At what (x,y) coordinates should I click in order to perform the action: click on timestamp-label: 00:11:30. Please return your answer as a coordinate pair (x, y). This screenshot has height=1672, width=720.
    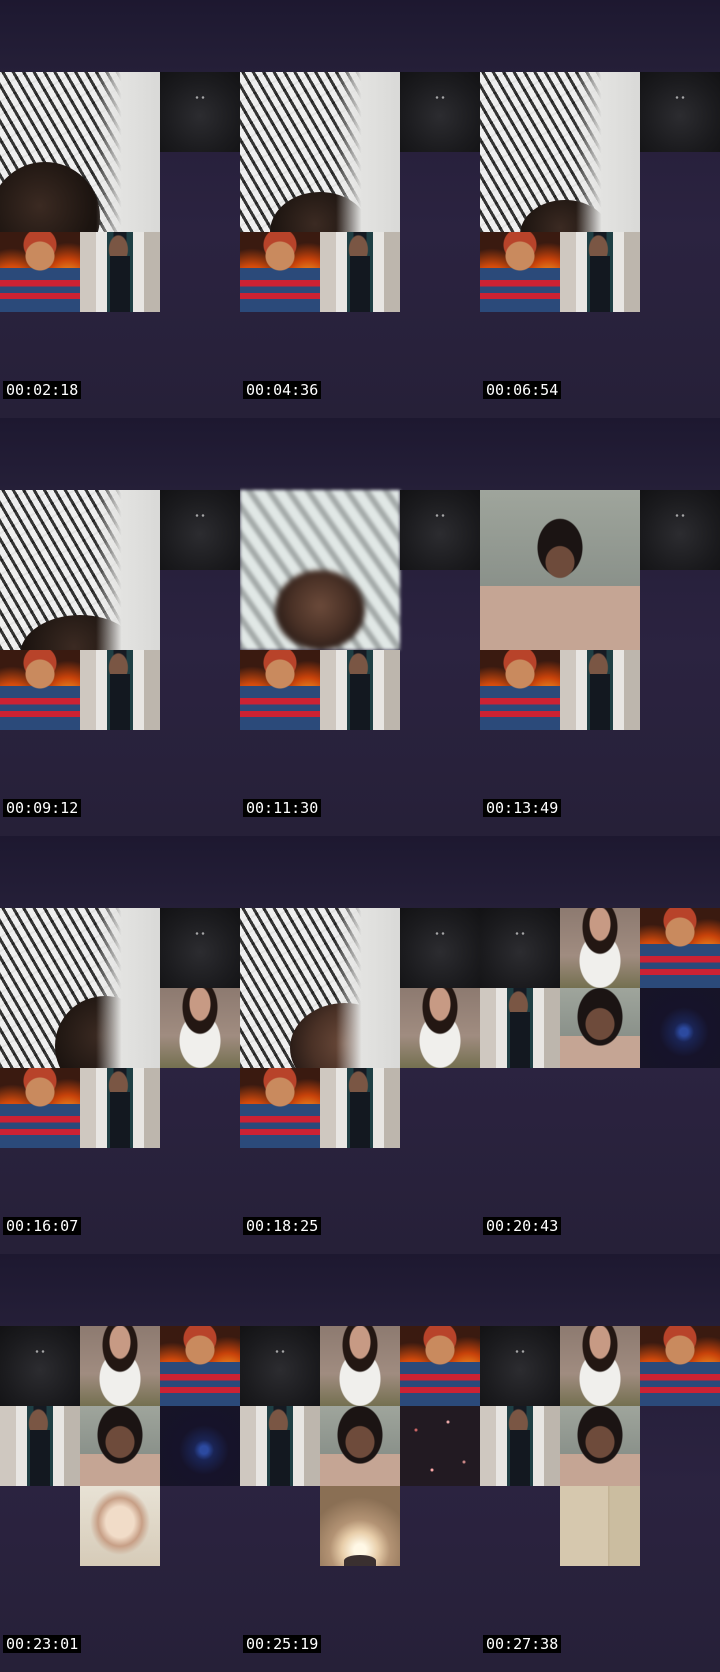
    Looking at the image, I should click on (282, 808).